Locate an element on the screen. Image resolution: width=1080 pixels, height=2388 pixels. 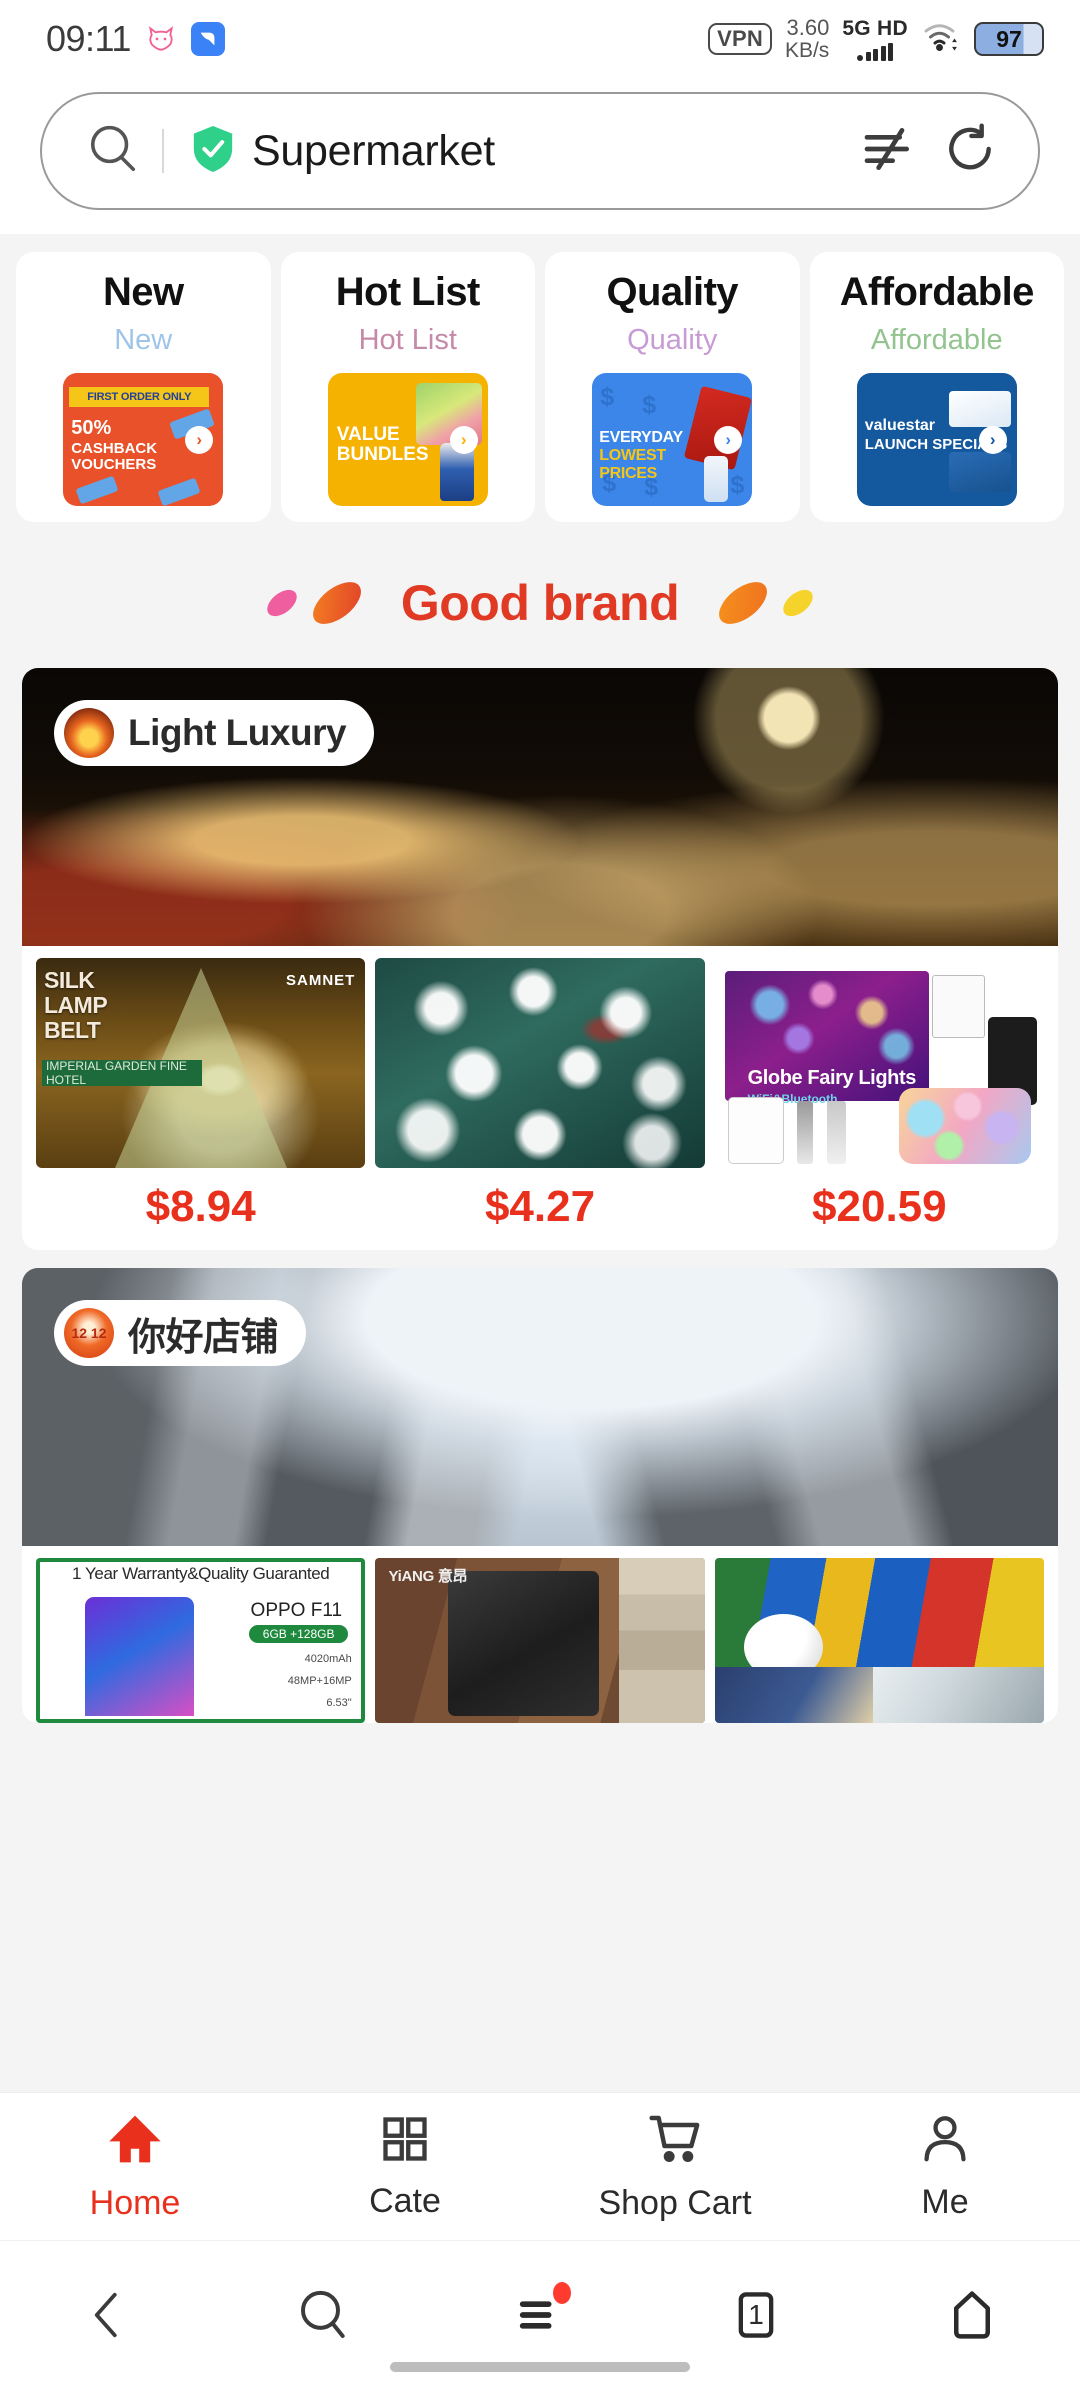
product-item: Globe Fairy Lights WiFi&Bluetooth $20.59 is located at coordinates (879, 1104).